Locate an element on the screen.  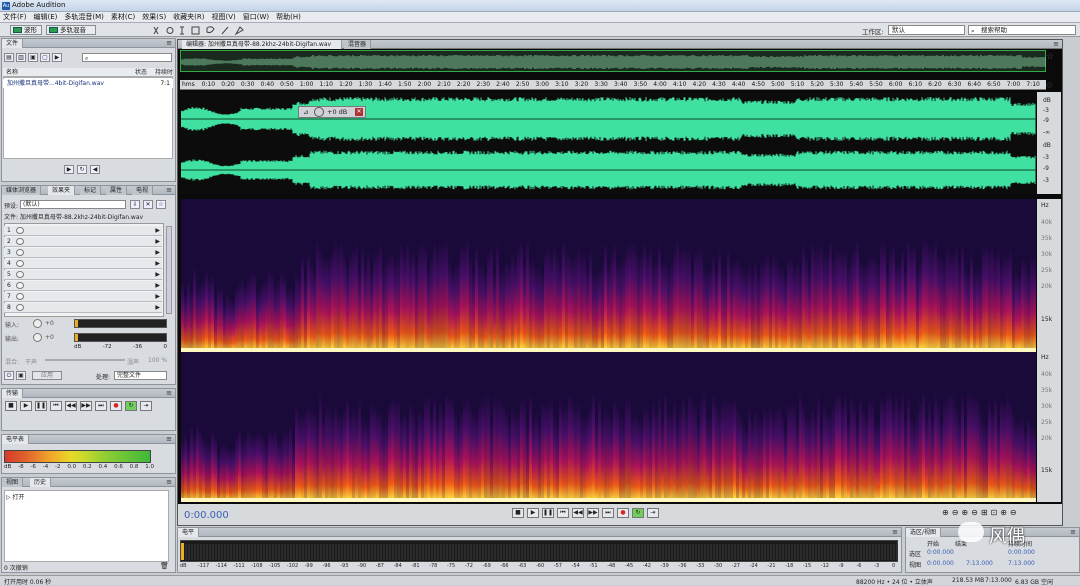
effect-slots-scrollbar is located at coordinates (169, 270).